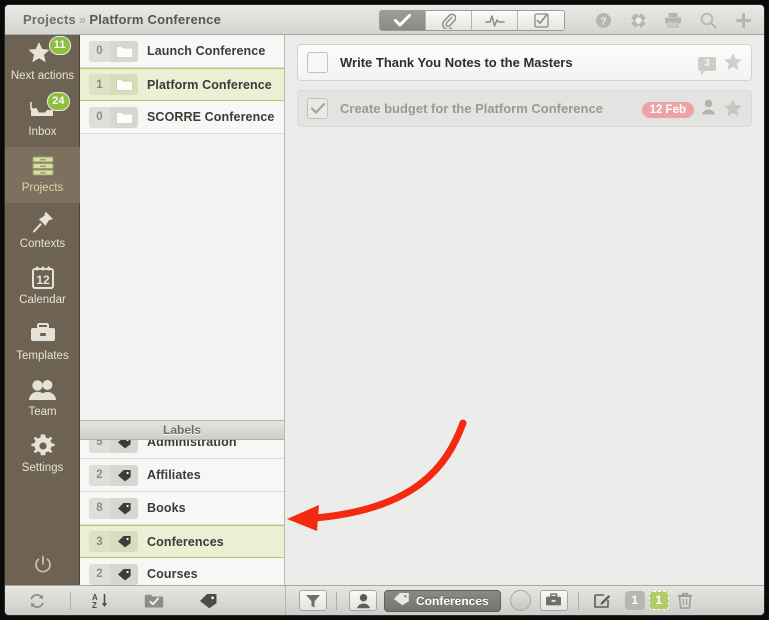 The height and width of the screenshot is (620, 769). I want to click on help-icon: ?, so click(603, 20).